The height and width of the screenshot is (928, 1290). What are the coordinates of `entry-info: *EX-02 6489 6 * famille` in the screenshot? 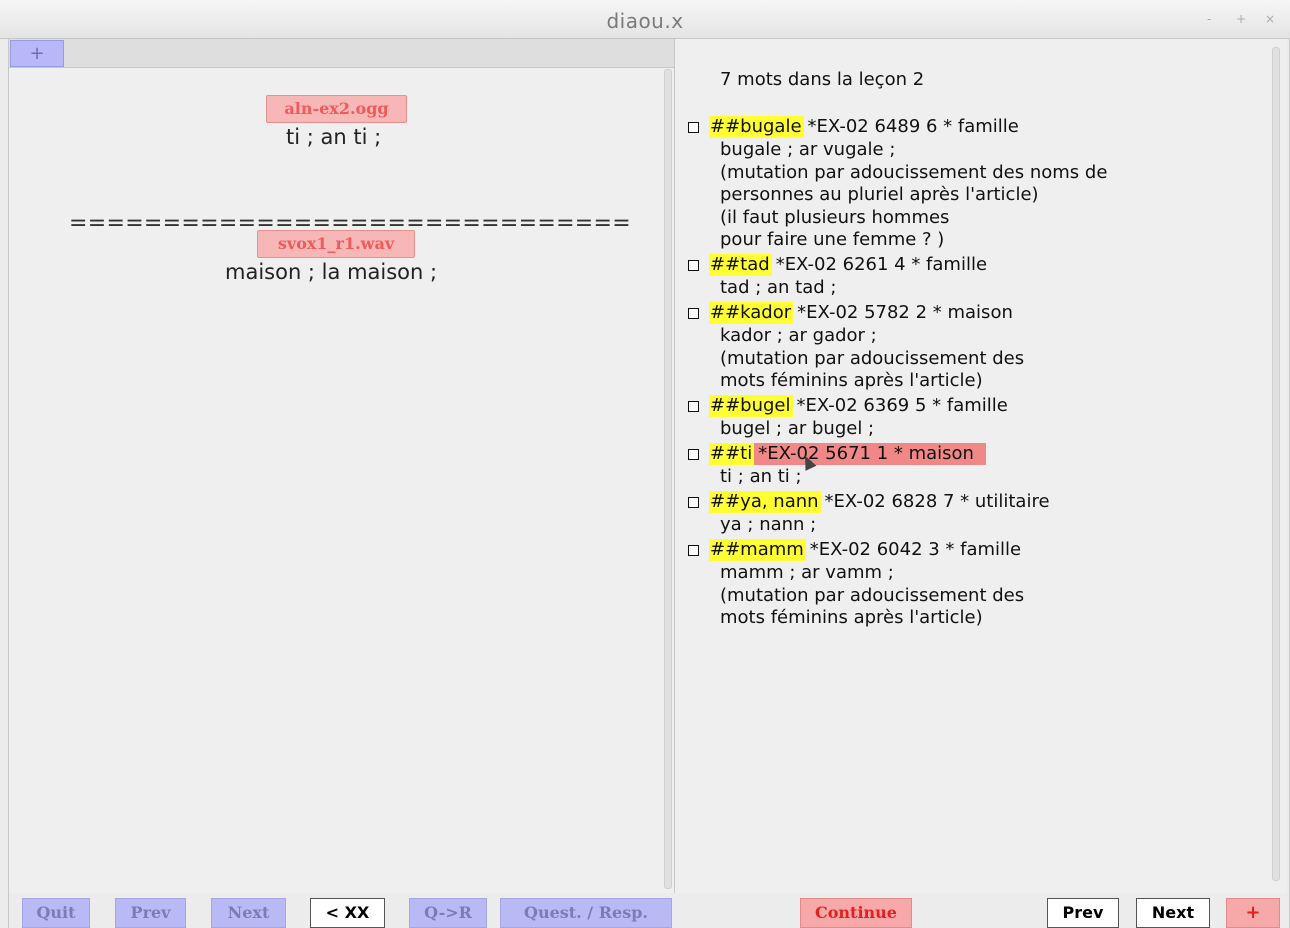 It's located at (913, 126).